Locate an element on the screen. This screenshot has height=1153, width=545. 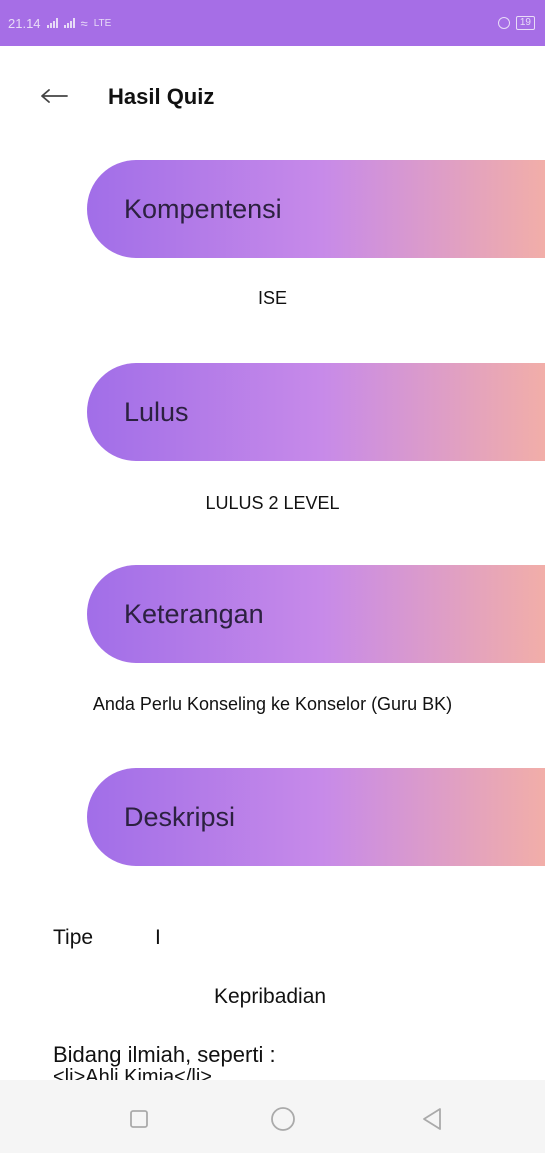
recent-apps-button is located at coordinates (139, 1119).